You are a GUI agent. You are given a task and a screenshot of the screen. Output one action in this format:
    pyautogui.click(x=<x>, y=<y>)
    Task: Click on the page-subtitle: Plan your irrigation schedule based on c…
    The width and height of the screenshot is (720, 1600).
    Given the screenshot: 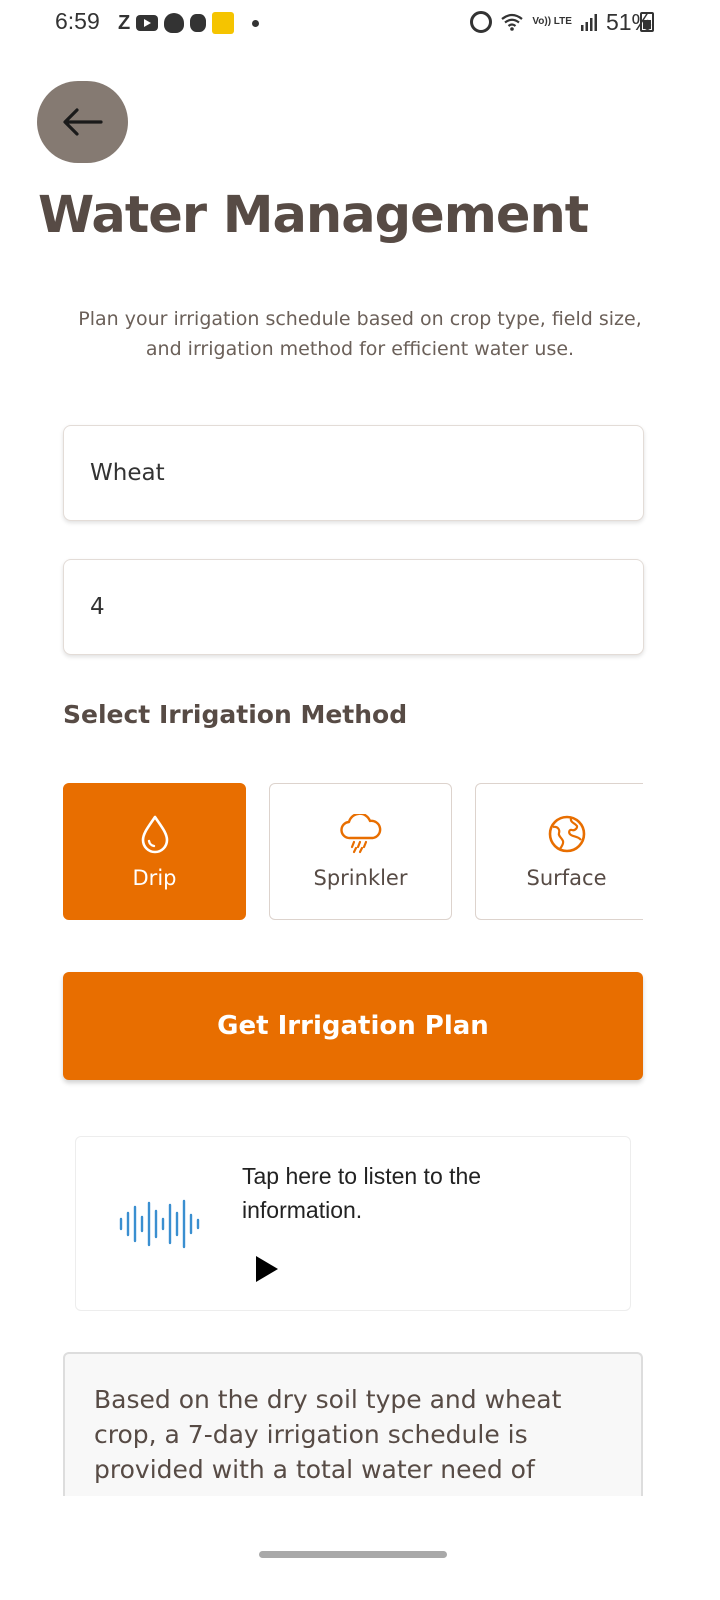 What is the action you would take?
    pyautogui.click(x=360, y=334)
    